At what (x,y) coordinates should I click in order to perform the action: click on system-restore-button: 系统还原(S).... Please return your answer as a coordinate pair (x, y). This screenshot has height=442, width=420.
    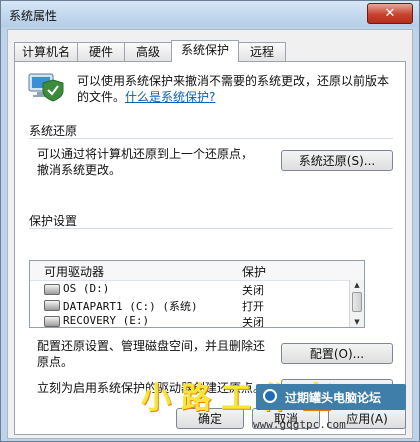
    Looking at the image, I should click on (337, 160).